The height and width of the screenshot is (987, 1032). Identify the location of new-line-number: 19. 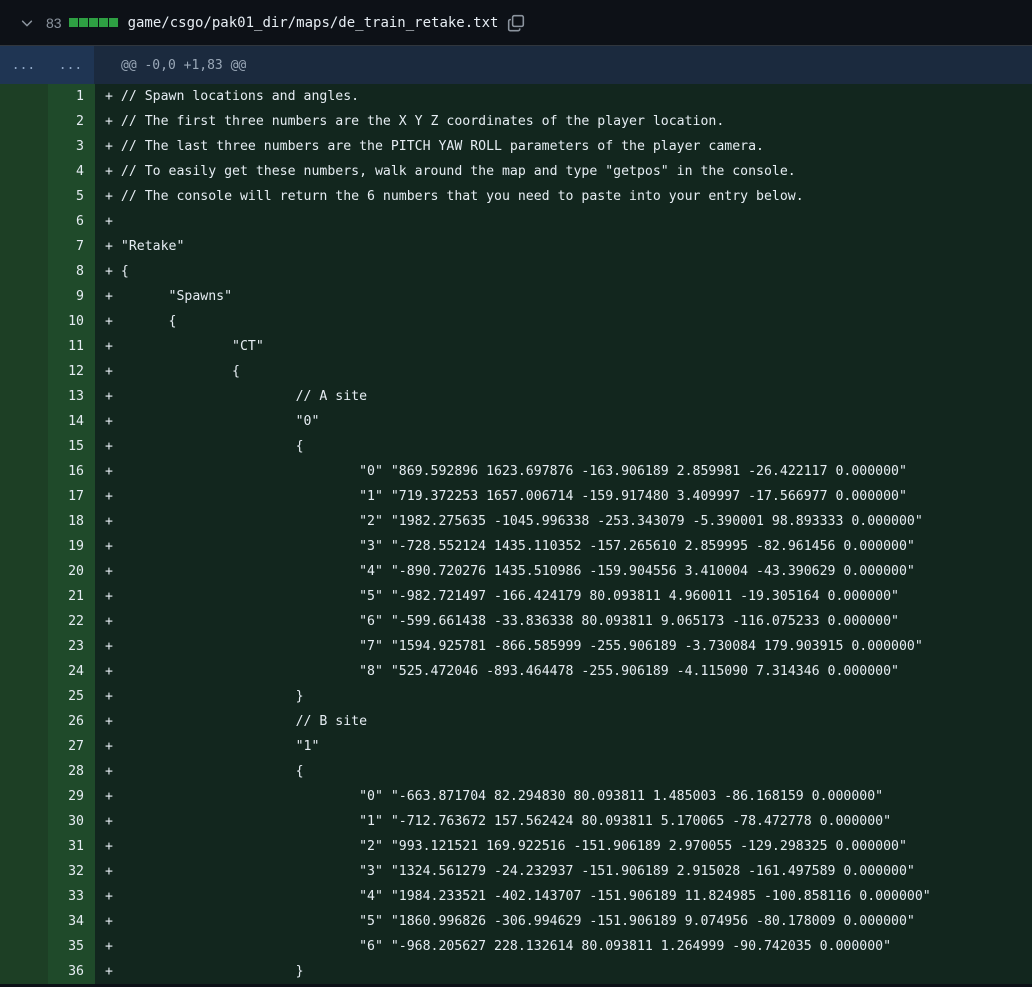
(71, 546).